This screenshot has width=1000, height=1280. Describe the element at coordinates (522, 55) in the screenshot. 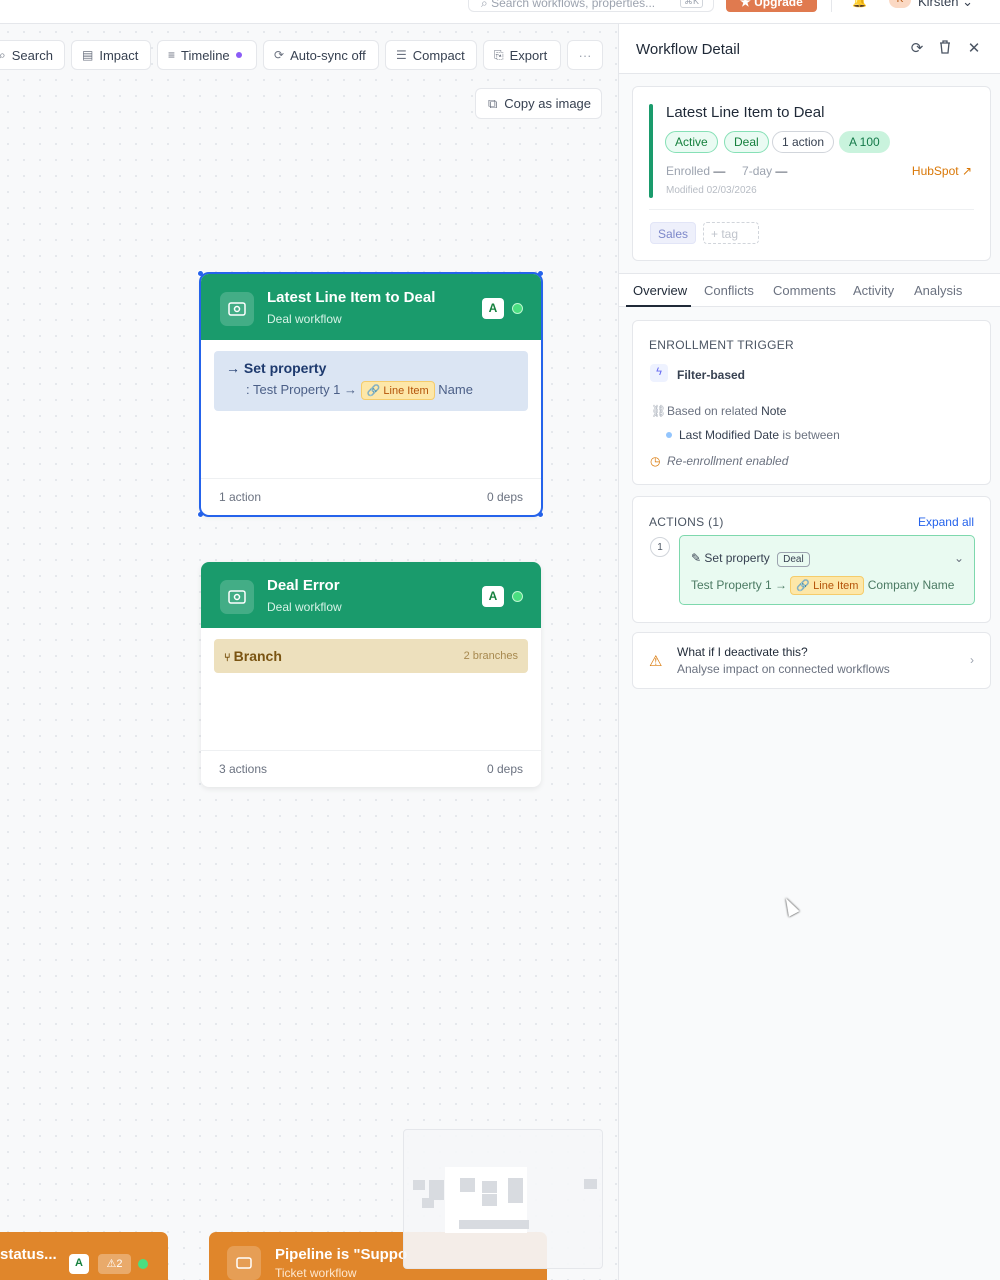

I see `export-button: ⎘ Export` at that location.